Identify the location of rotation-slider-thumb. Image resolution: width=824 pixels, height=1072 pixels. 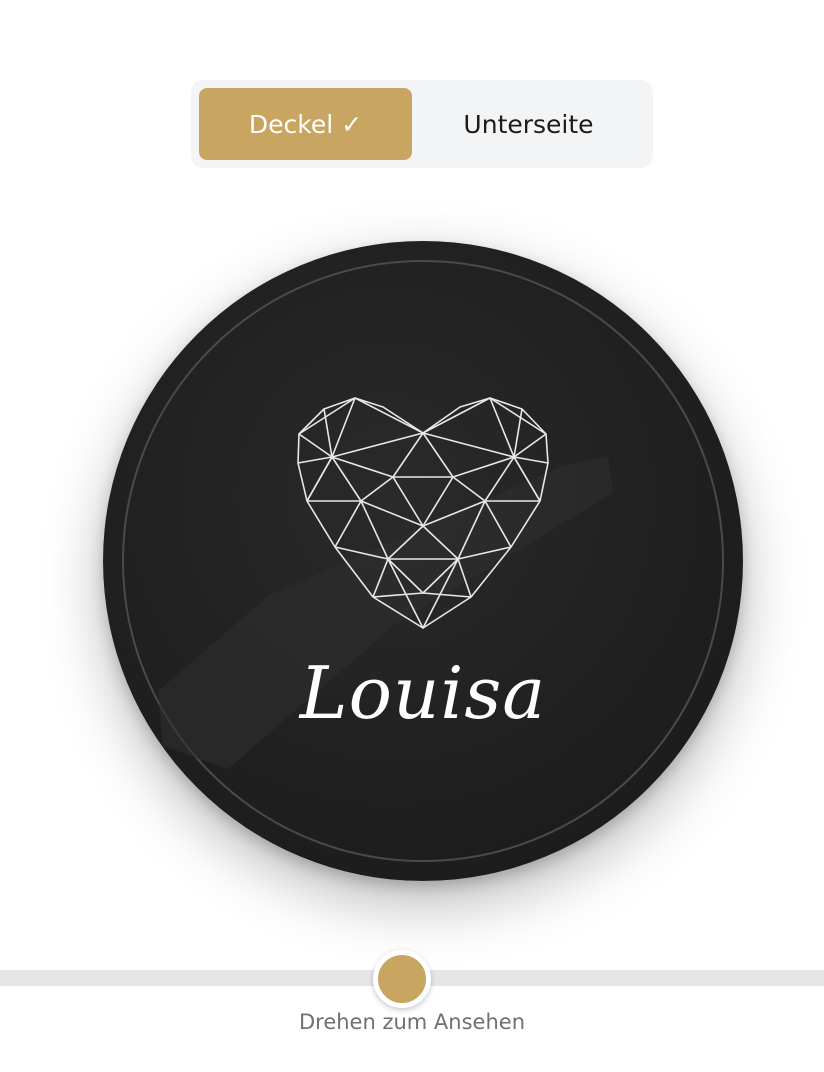
(402, 979).